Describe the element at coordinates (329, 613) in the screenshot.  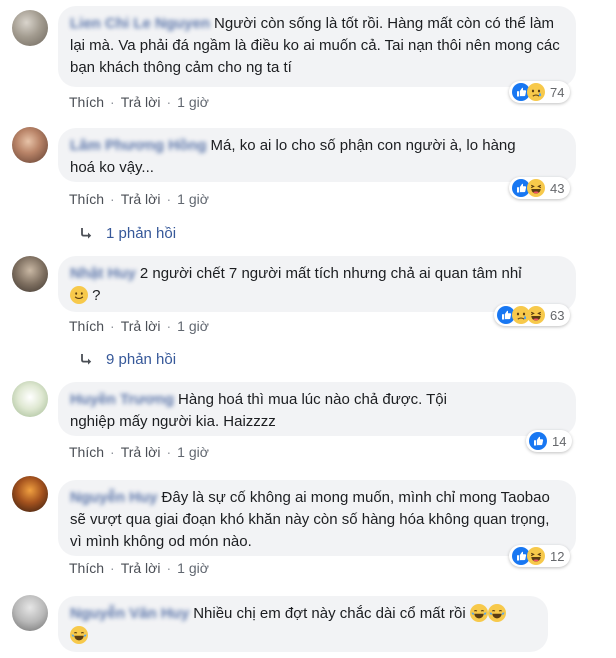
I see `comment-text: Nhiều chị em đợt này chắc dài cổ mất rồi` at that location.